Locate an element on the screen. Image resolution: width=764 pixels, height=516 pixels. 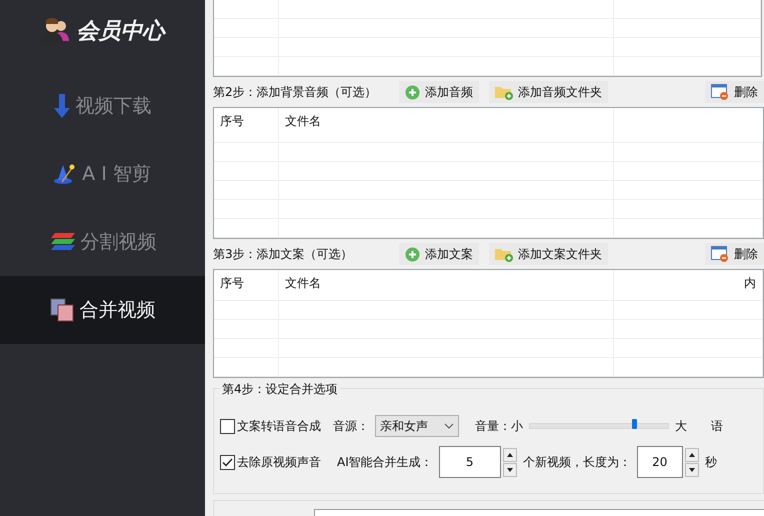
voice-label: 音源： is located at coordinates (351, 426).